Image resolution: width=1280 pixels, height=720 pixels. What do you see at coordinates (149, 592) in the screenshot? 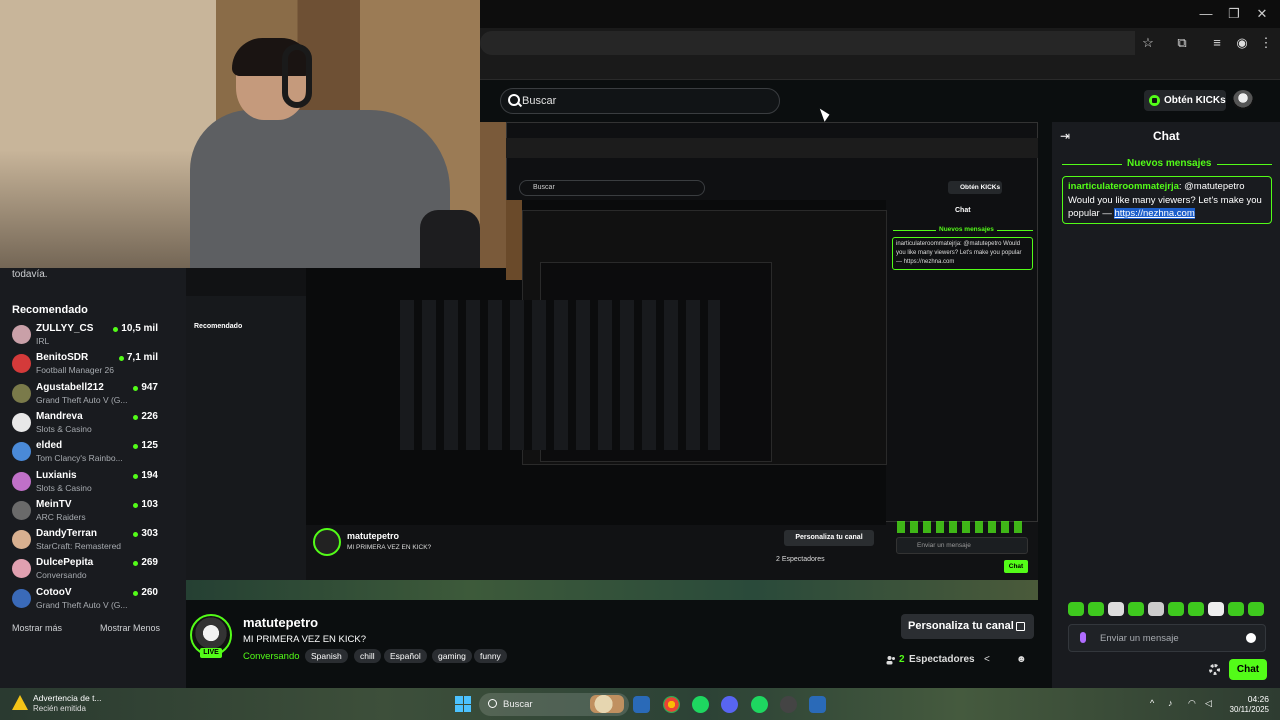
I see `channel-viewers: 260` at bounding box center [149, 592].